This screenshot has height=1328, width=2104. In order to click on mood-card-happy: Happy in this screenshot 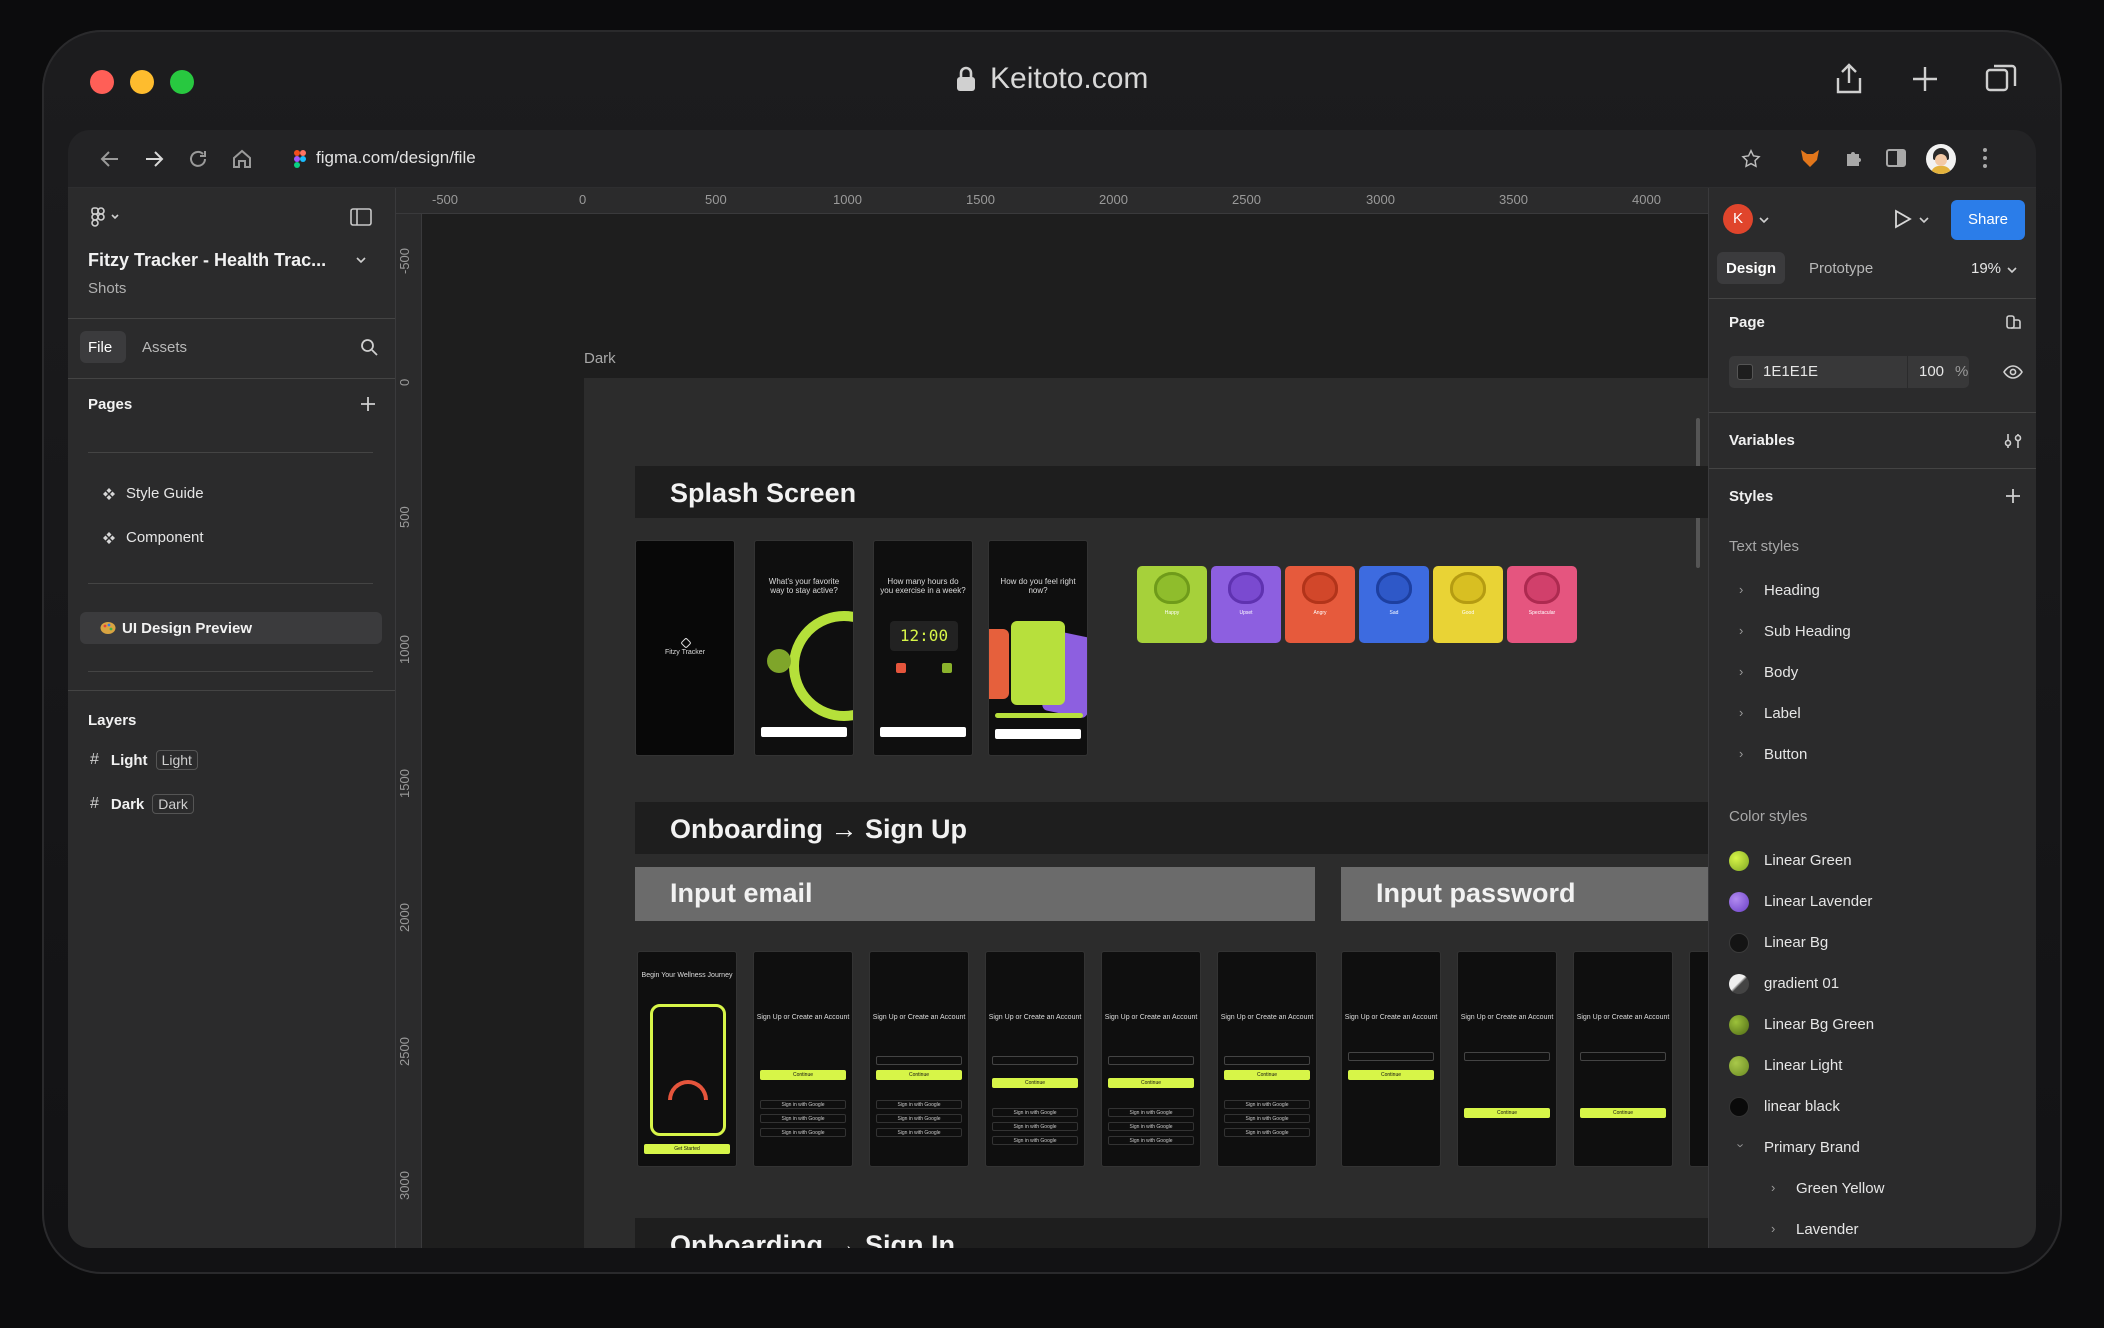, I will do `click(1172, 604)`.